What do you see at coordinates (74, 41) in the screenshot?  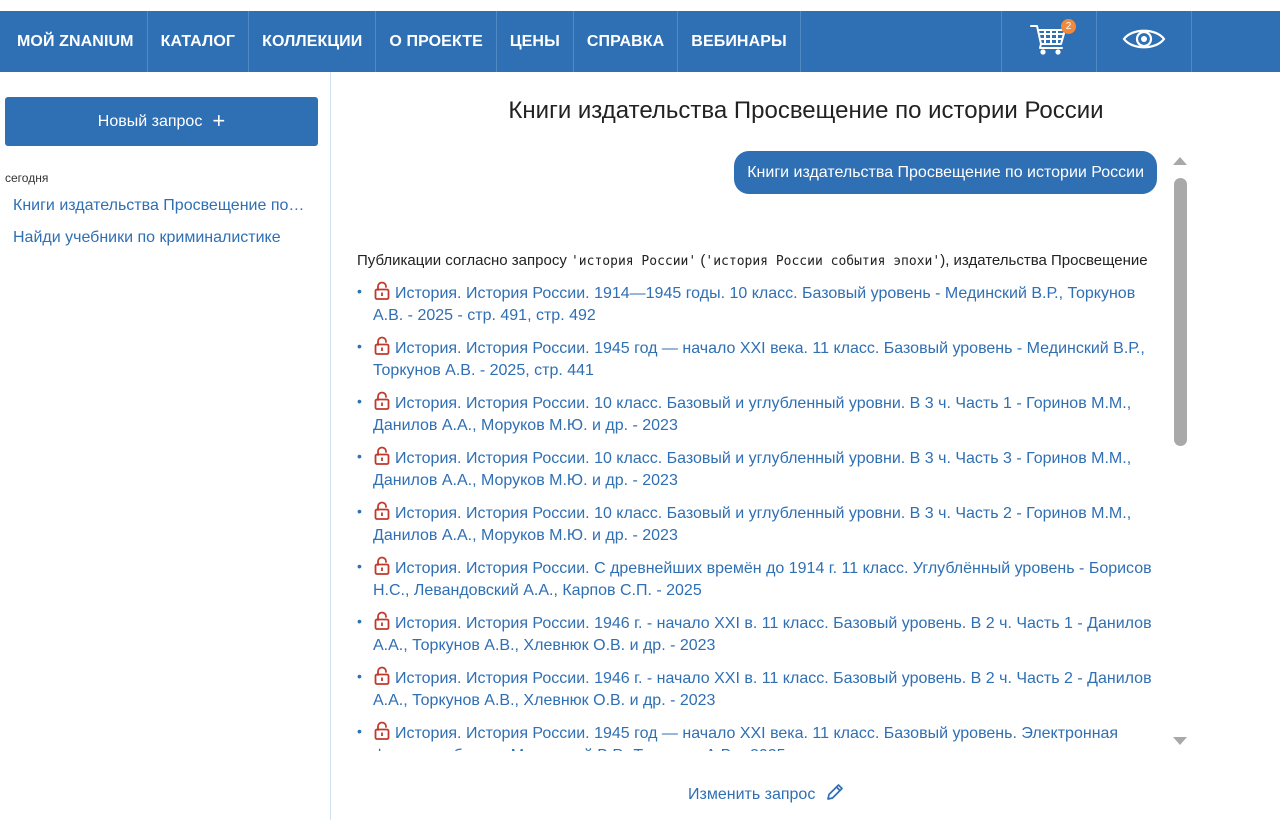 I see `nav-my-znanium: МОЙ ZNANIUM` at bounding box center [74, 41].